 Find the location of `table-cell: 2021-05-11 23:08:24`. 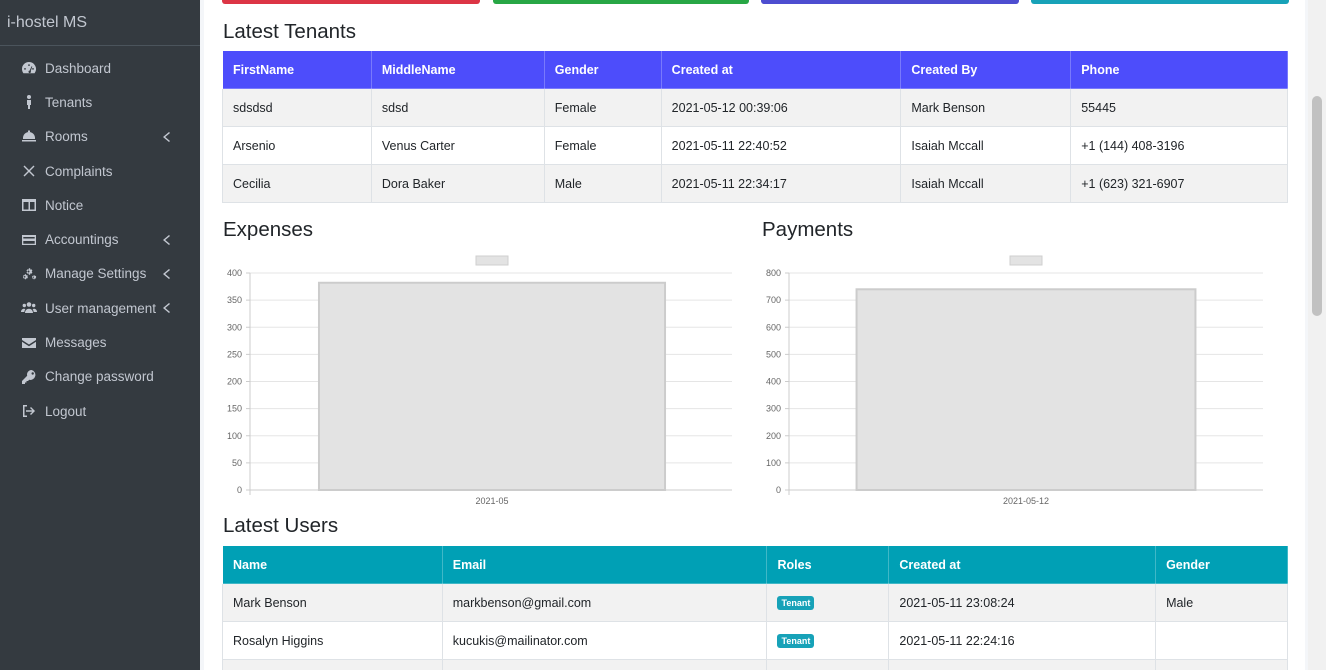

table-cell: 2021-05-11 23:08:24 is located at coordinates (1022, 602).